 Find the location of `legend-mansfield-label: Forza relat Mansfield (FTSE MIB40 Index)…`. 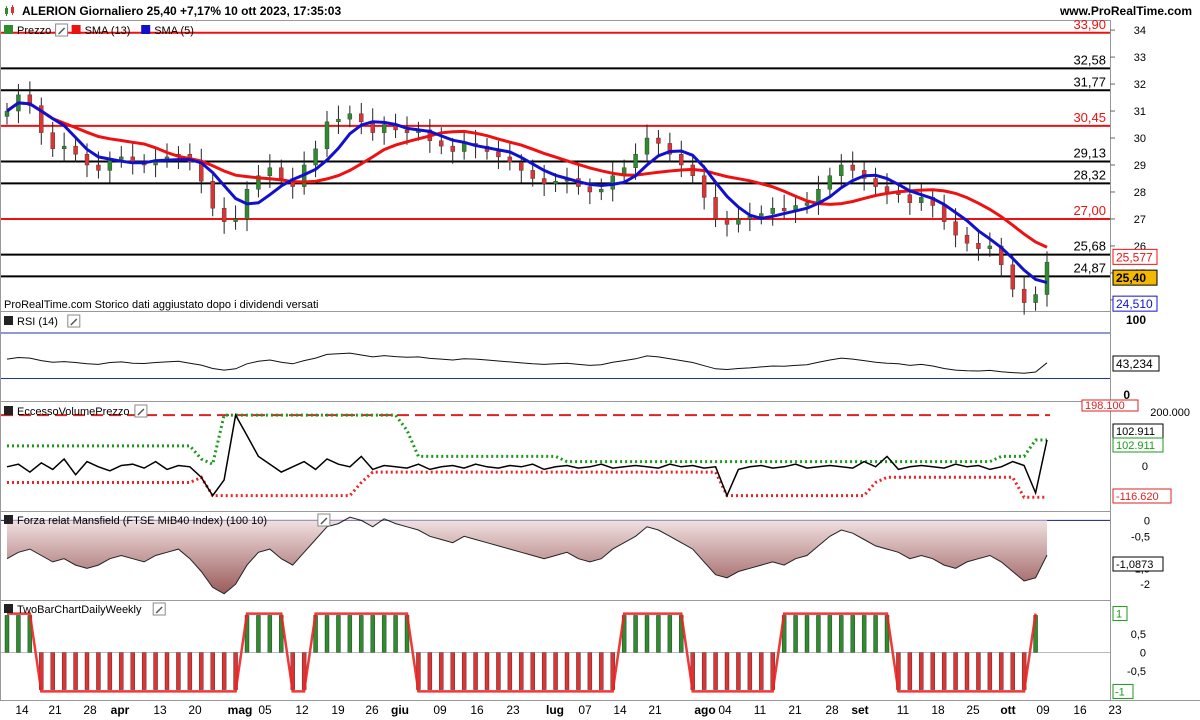

legend-mansfield-label: Forza relat Mansfield (FTSE MIB40 Index)… is located at coordinates (142, 521).